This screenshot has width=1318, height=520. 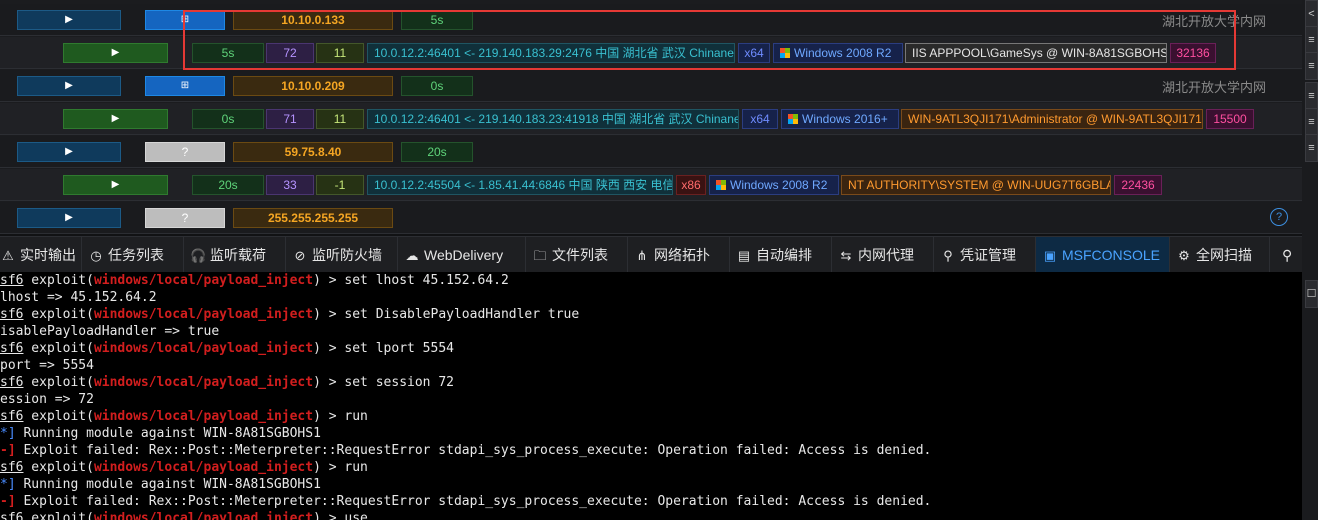 I want to click on tab-label: 监听防火墙, so click(x=347, y=255).